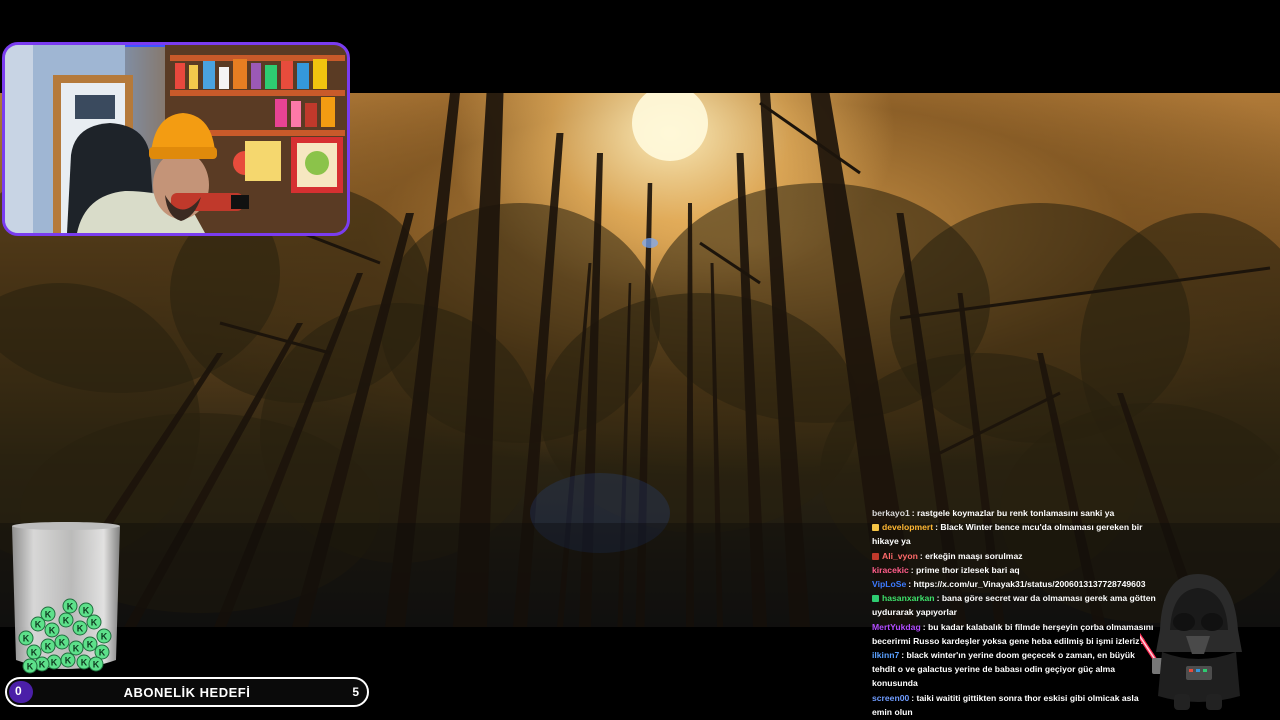 This screenshot has width=1280, height=720. Describe the element at coordinates (890, 569) in the screenshot. I see `chat-username: kiracekic` at that location.